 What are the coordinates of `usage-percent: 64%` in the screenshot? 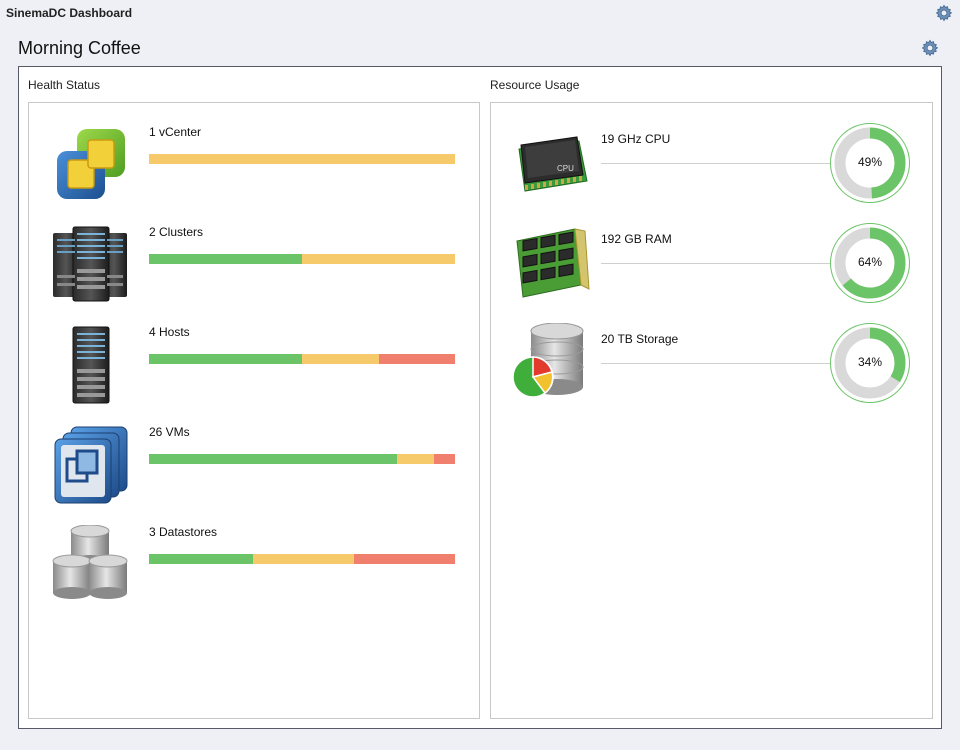 It's located at (870, 262).